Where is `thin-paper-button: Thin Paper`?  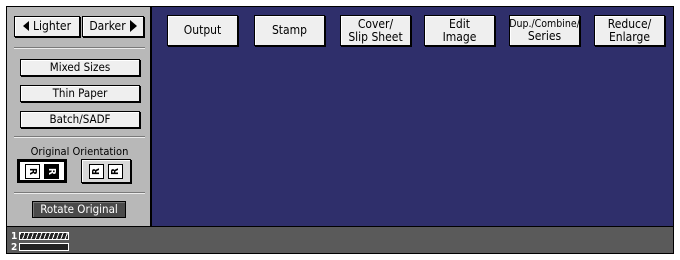 thin-paper-button: Thin Paper is located at coordinates (80, 93).